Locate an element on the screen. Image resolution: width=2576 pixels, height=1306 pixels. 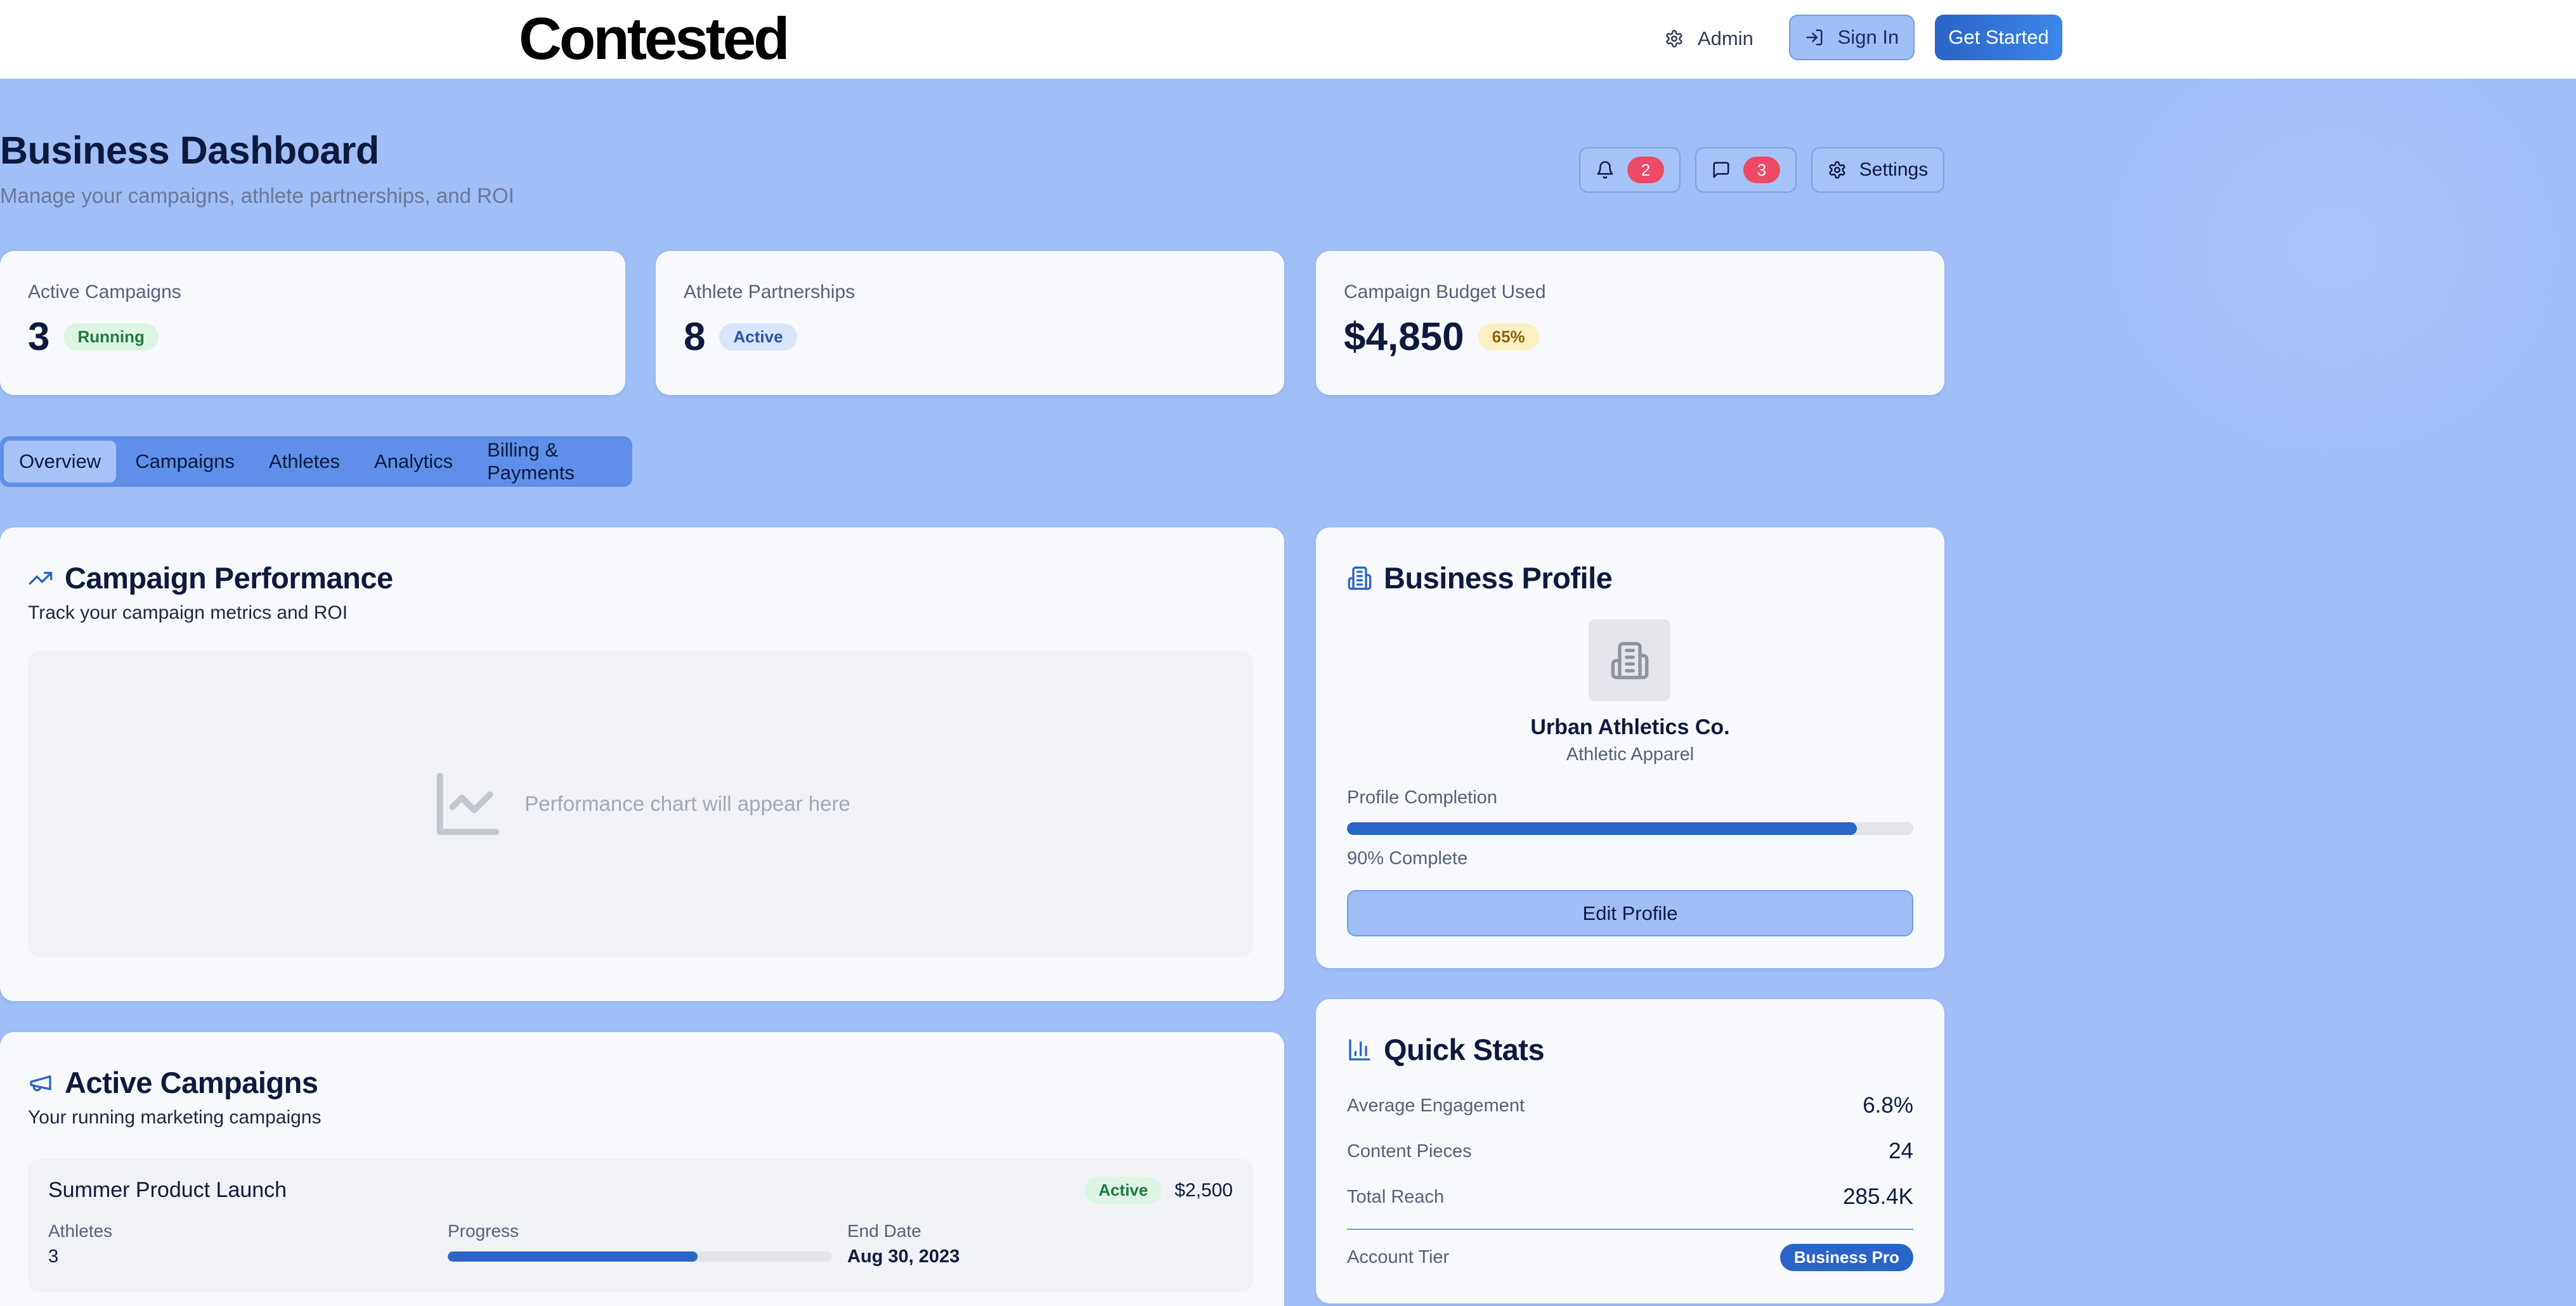
quick-stat-row: Total Reach 285.4K is located at coordinates (1630, 1197).